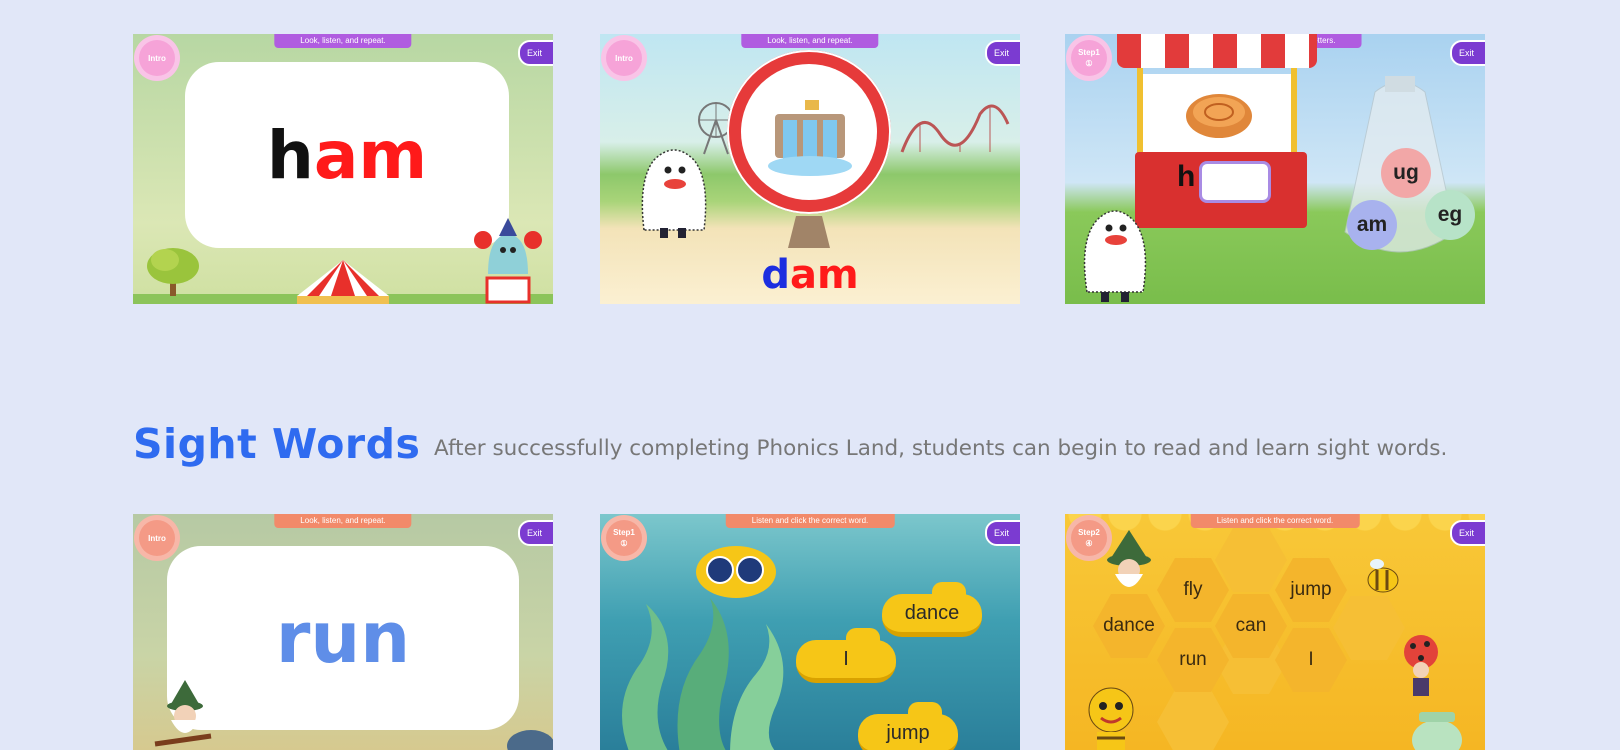  I want to click on word-cell: jump, so click(1311, 590).